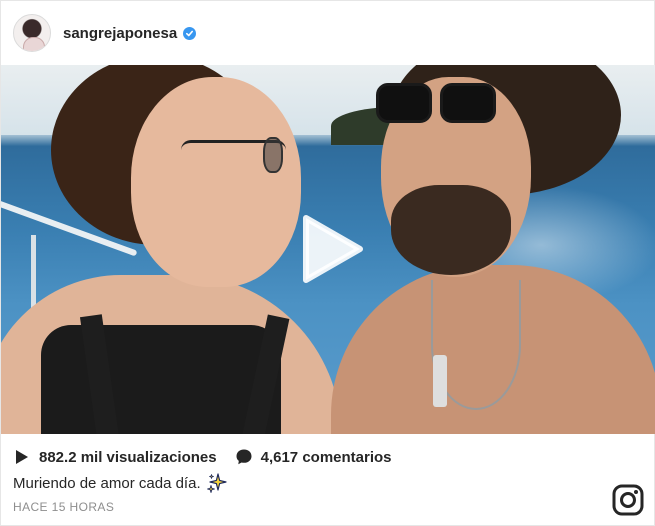 The height and width of the screenshot is (526, 655). I want to click on sparkles-emoji, so click(216, 483).